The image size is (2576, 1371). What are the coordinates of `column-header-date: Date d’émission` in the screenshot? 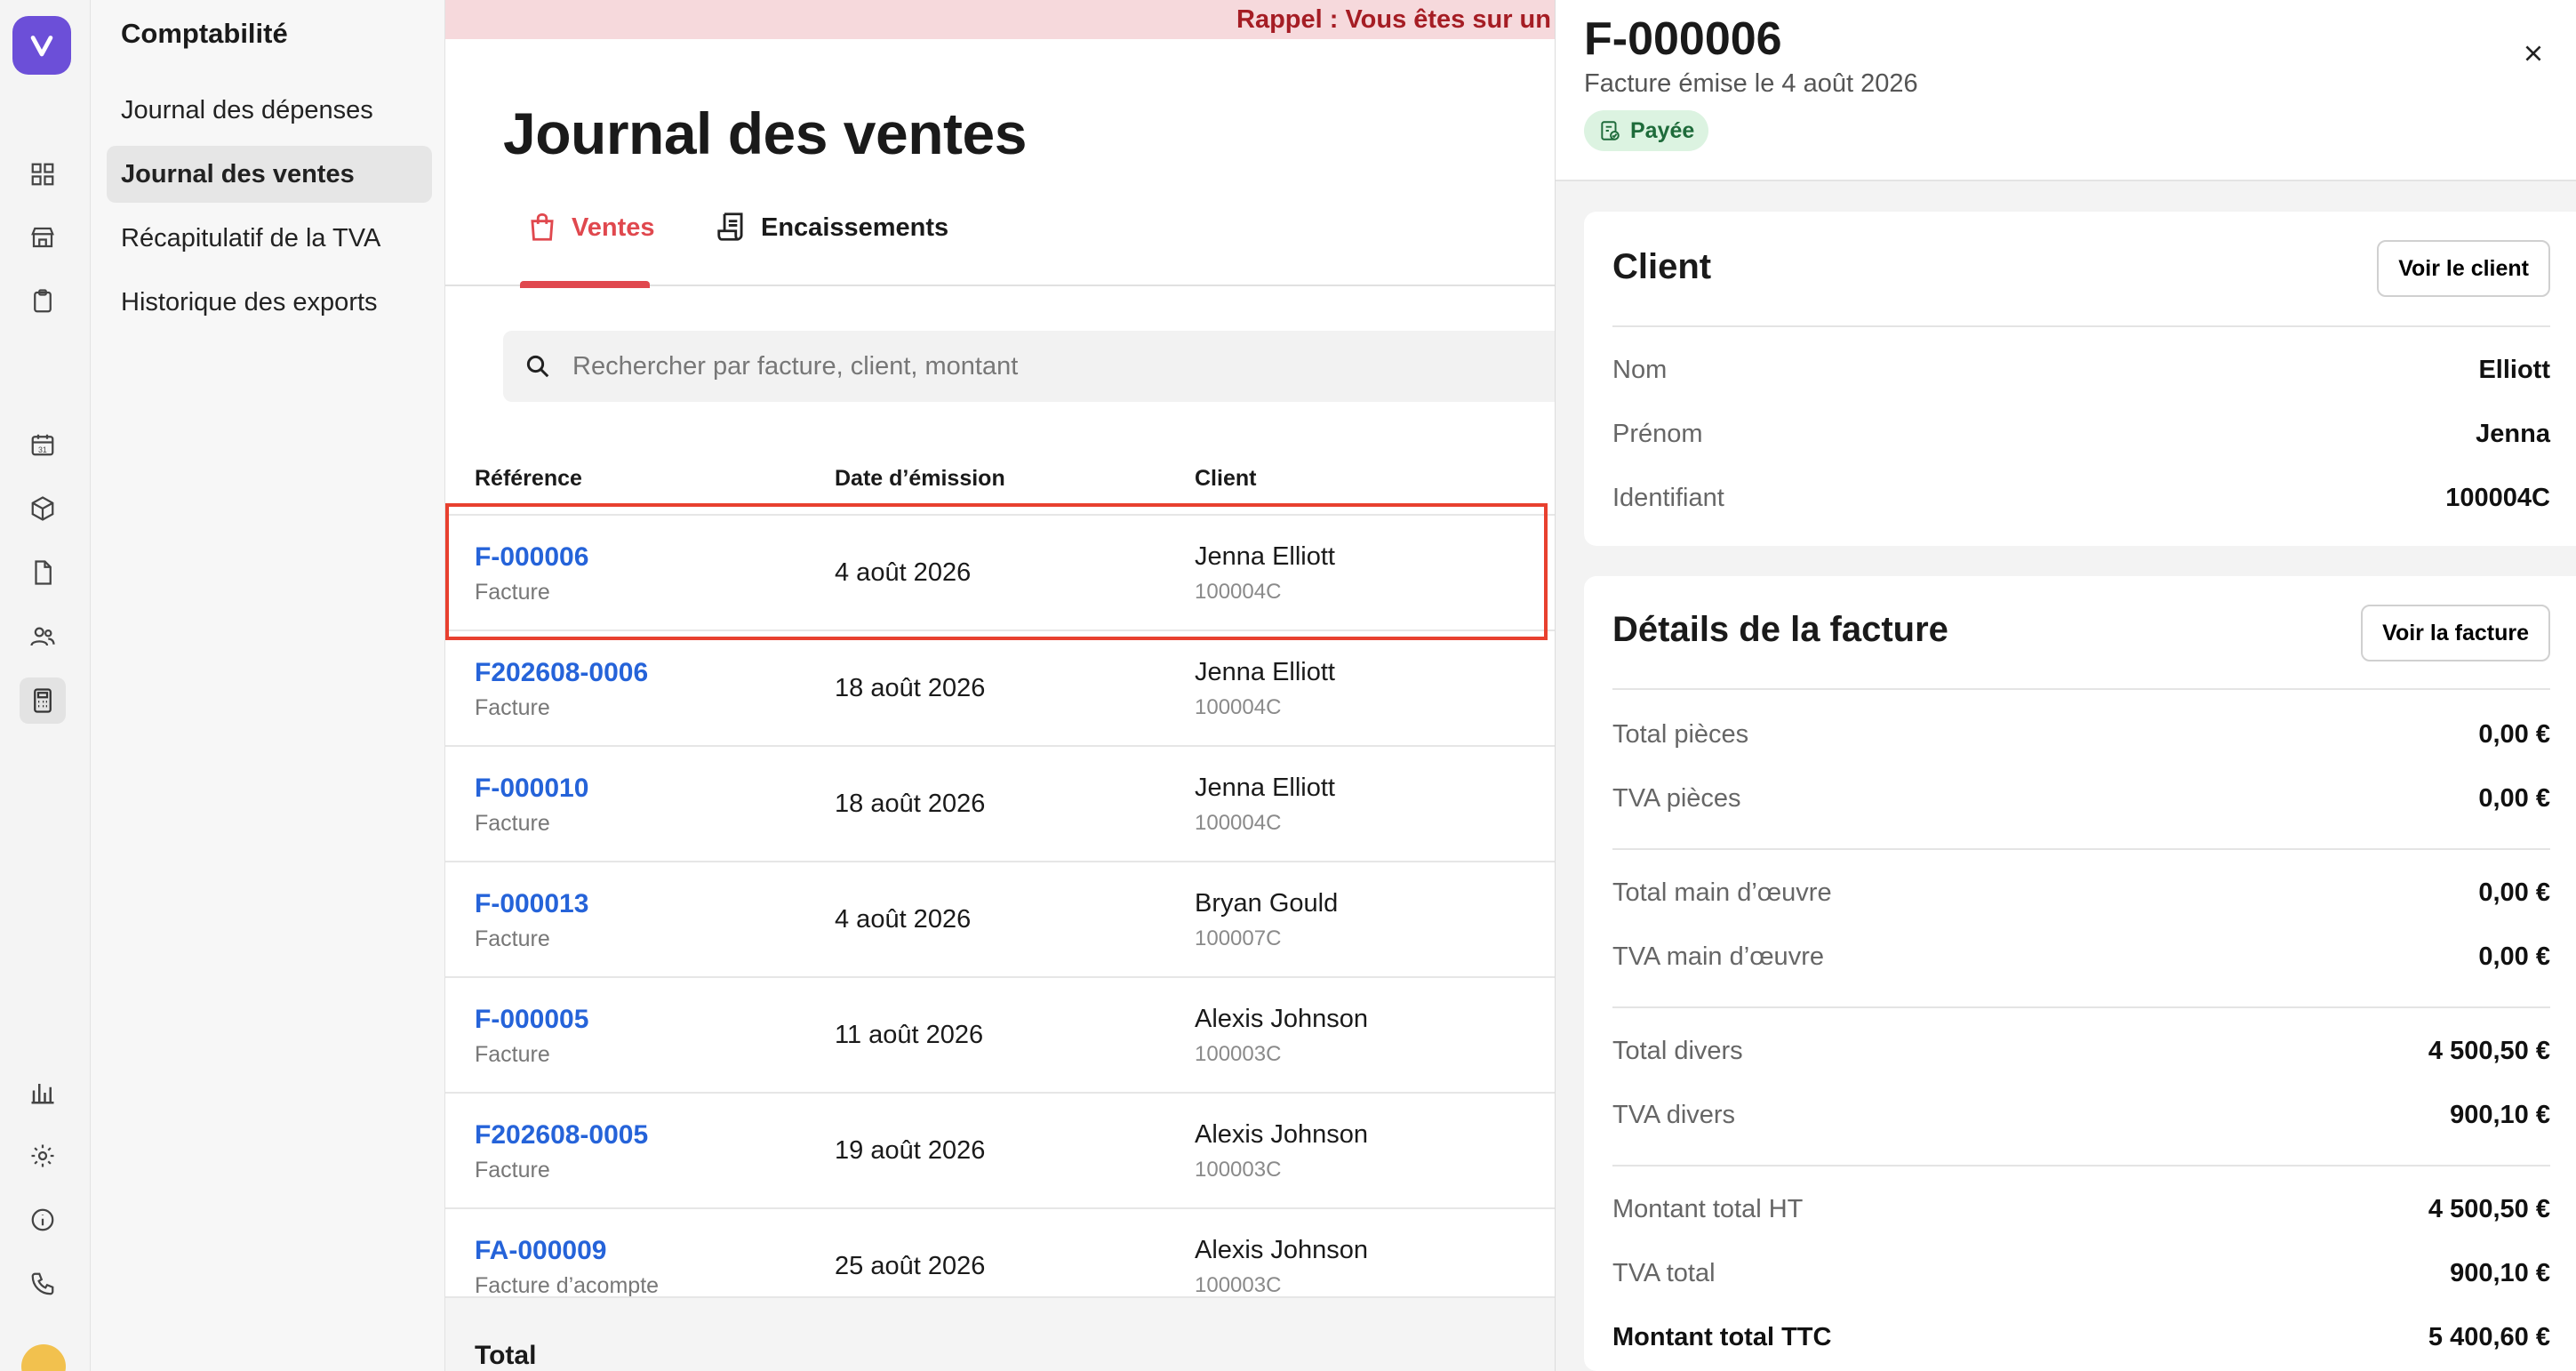 It's located at (920, 479).